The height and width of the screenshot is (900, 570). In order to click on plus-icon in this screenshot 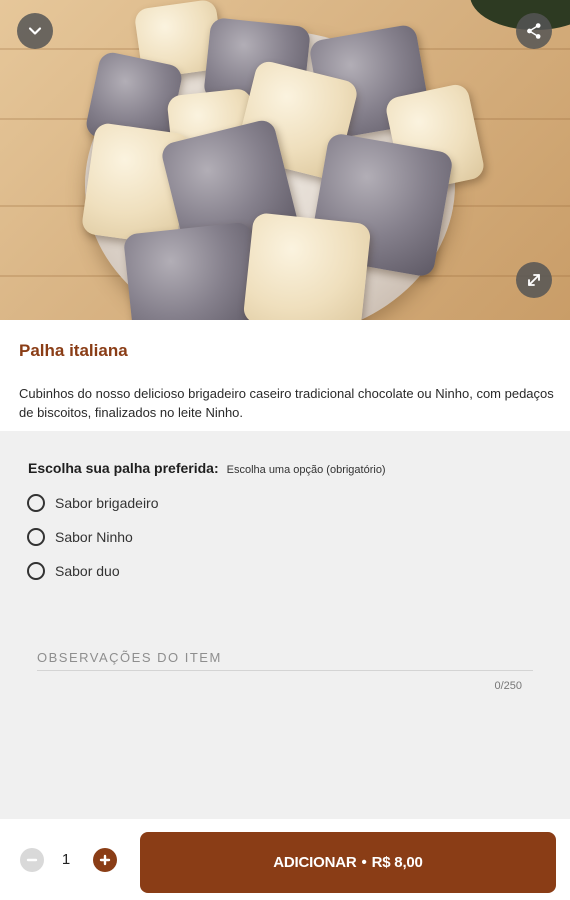, I will do `click(105, 860)`.